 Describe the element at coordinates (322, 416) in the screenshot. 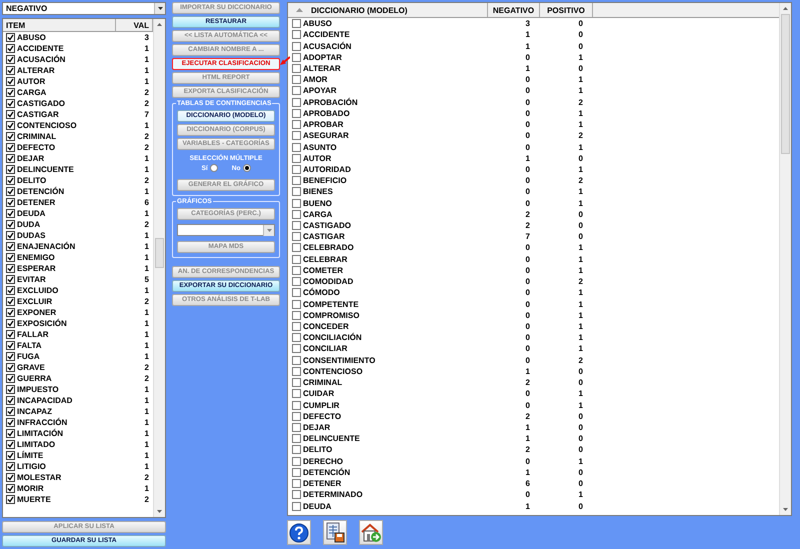

I see `table-cell: DEFECTO` at that location.